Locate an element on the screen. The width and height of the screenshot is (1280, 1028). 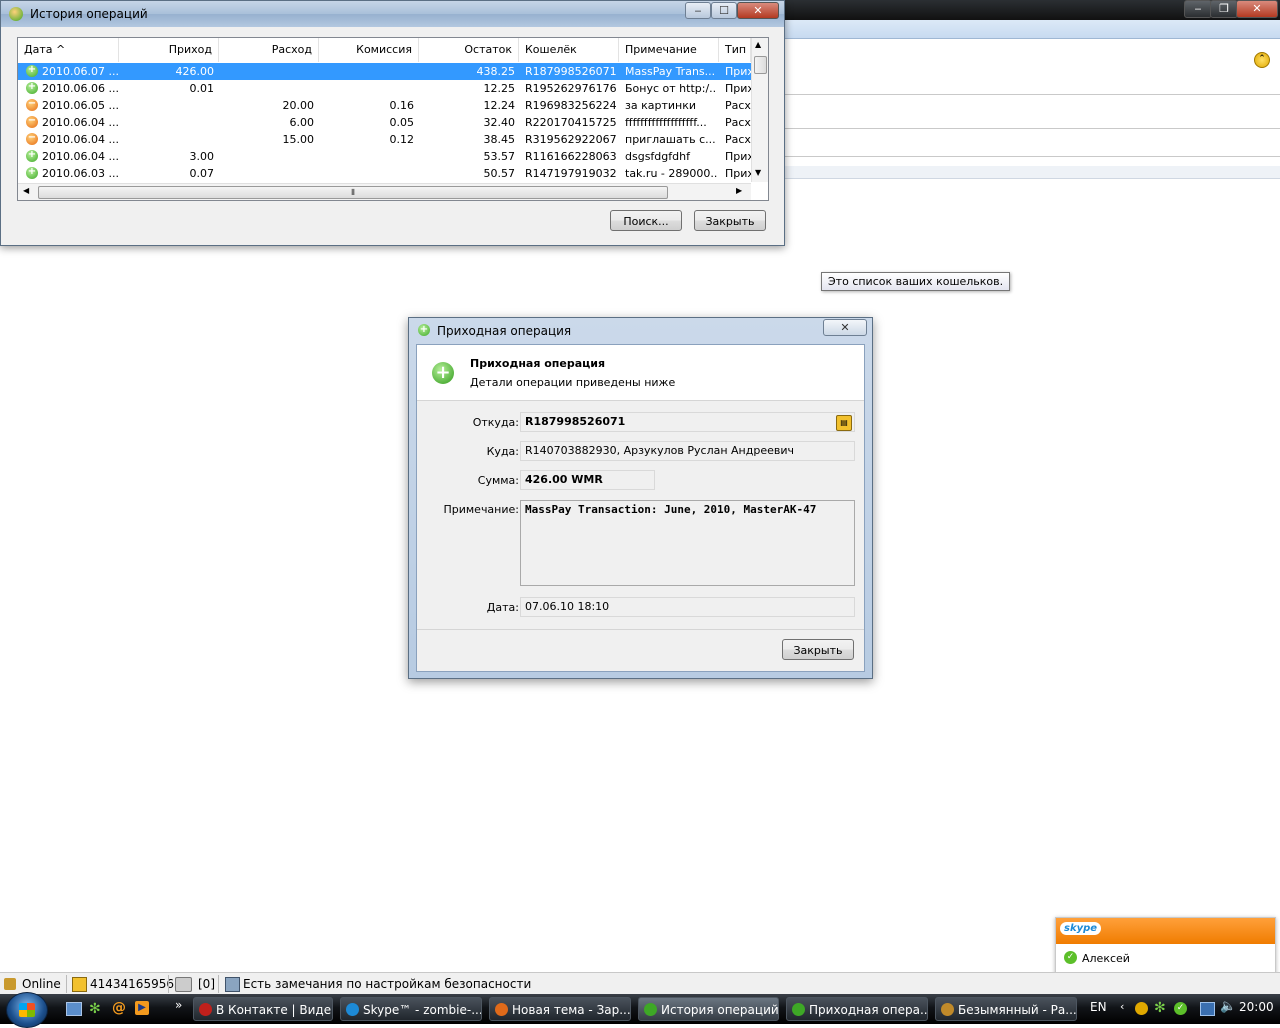
history-titlebar: История операций ‒ ☐ ✕ is located at coordinates (392, 14).